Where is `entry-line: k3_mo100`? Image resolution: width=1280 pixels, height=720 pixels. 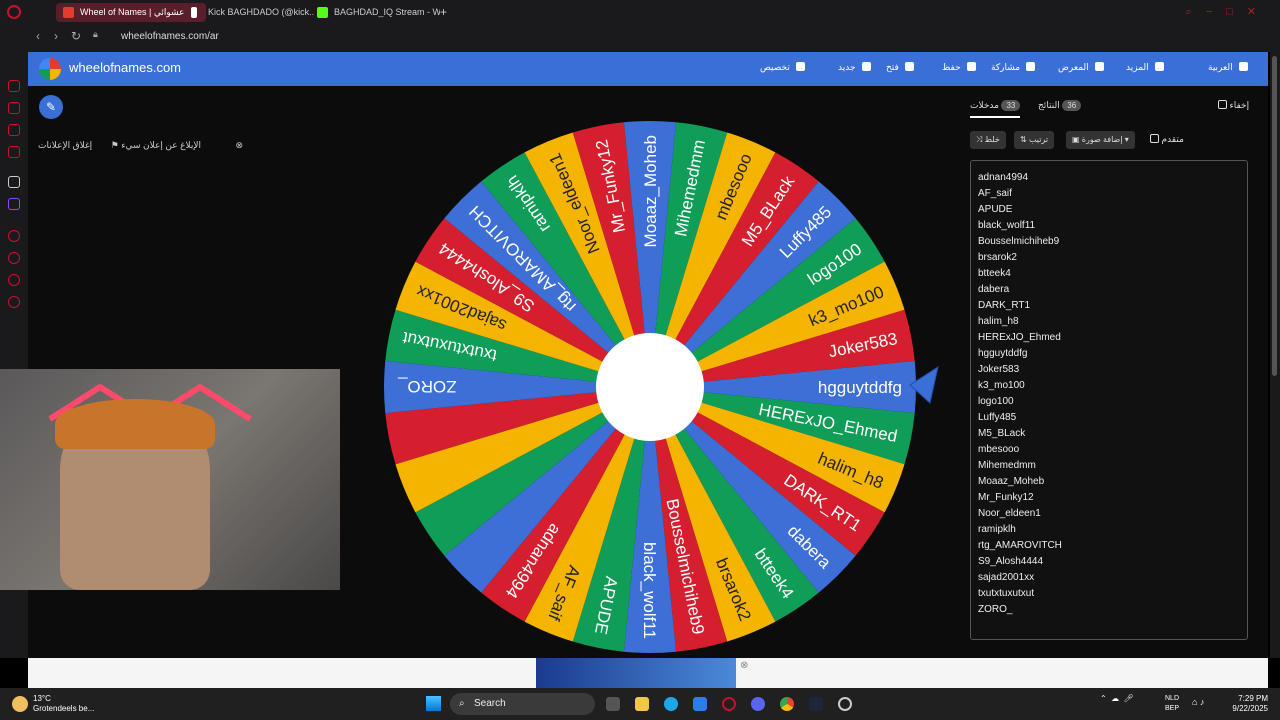 entry-line: k3_mo100 is located at coordinates (1001, 385).